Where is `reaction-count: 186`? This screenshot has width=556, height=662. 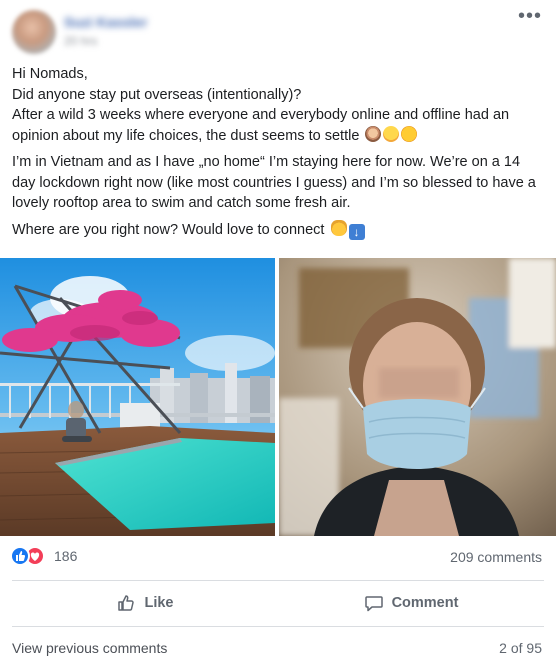 reaction-count: 186 is located at coordinates (66, 556).